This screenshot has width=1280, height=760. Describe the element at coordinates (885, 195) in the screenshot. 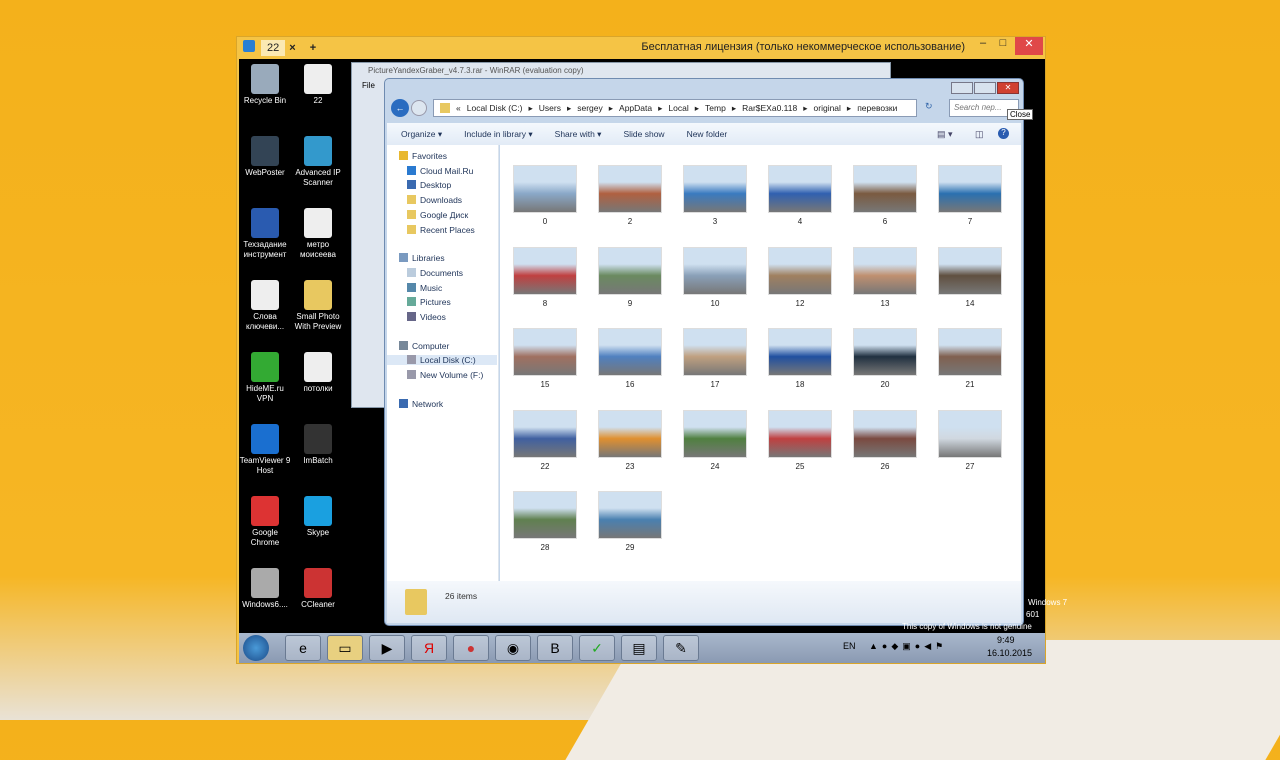

I see `file-thumbnail: 6` at that location.